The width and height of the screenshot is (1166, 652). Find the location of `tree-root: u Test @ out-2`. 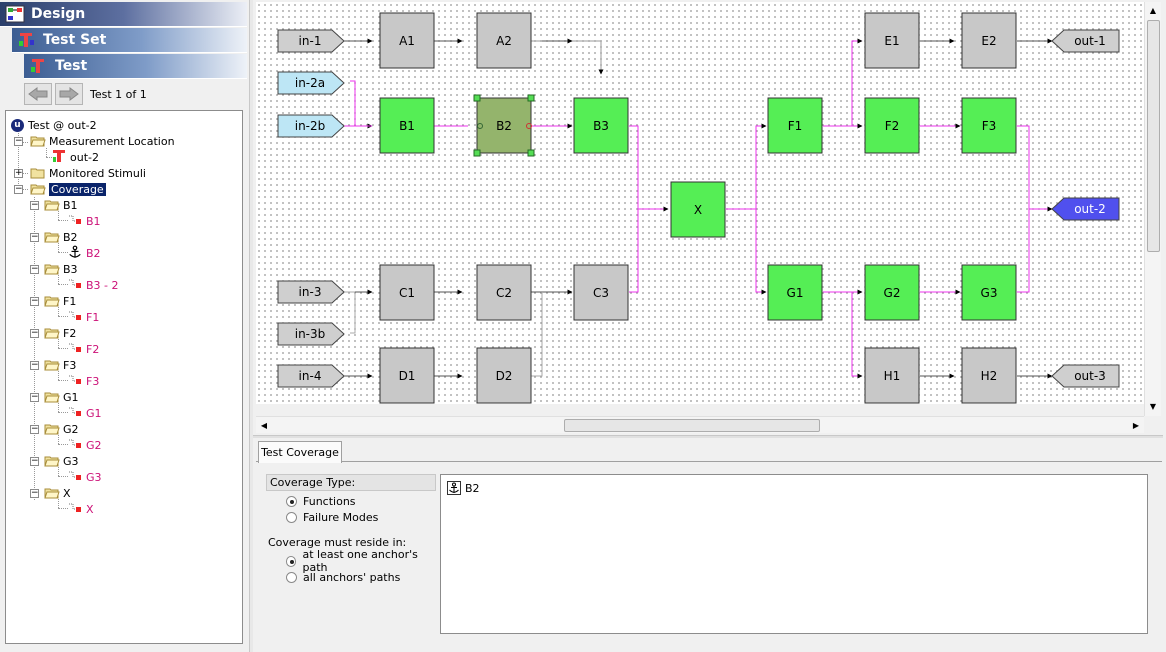

tree-root: u Test @ out-2 is located at coordinates (54, 125).